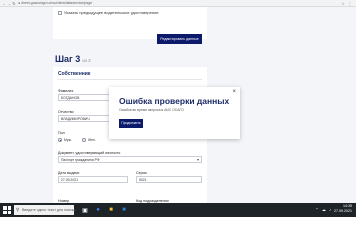  What do you see at coordinates (7, 210) in the screenshot?
I see `windows-start-icon` at bounding box center [7, 210].